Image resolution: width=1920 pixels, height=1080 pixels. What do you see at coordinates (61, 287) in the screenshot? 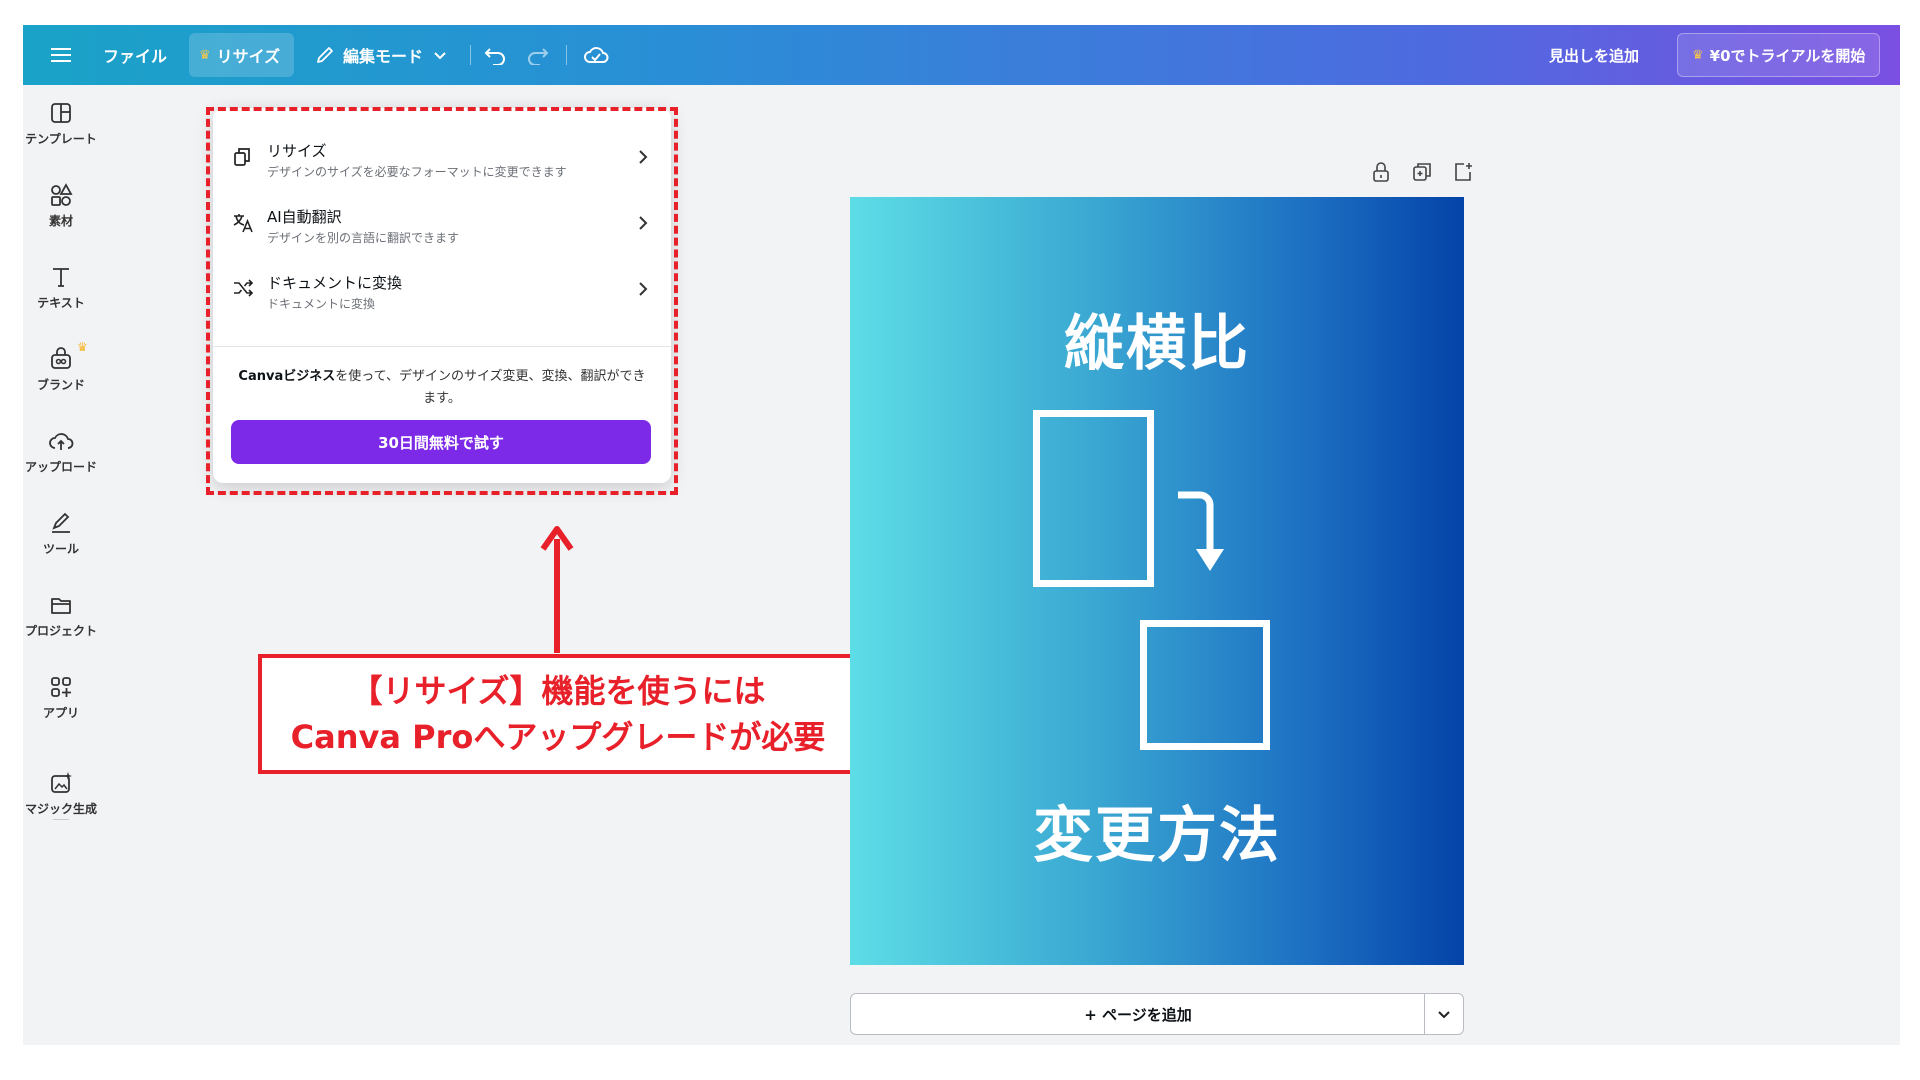
I see `sidebar-item-text: テキスト` at bounding box center [61, 287].